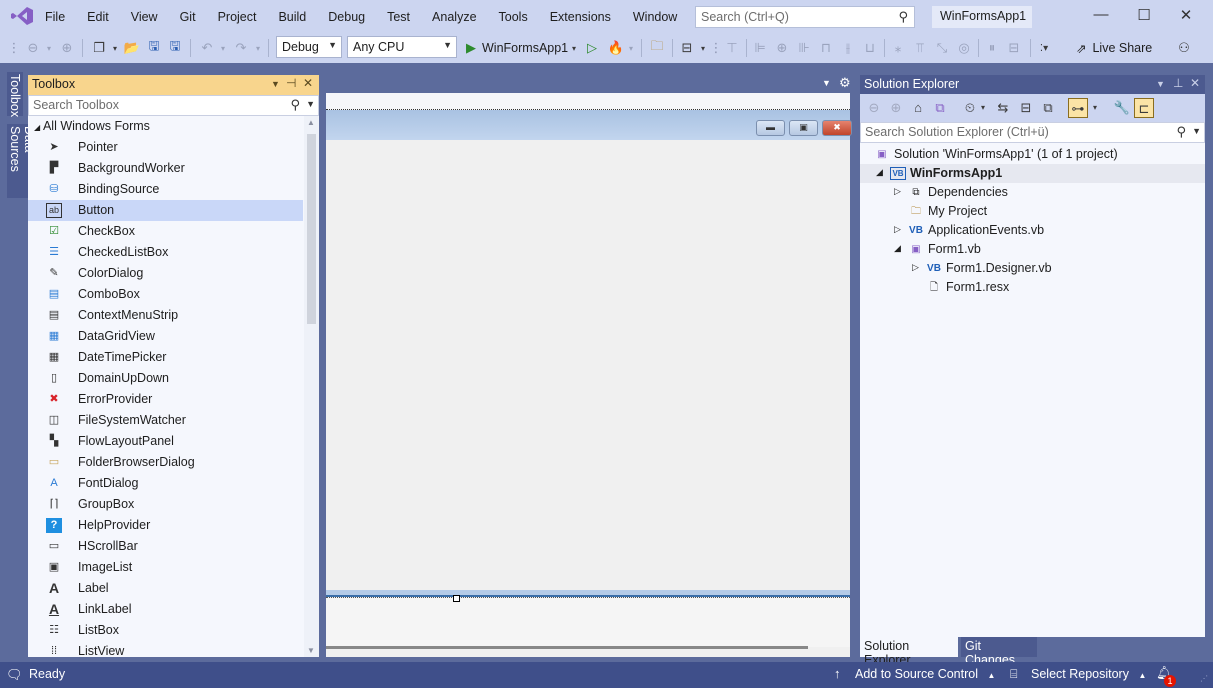 This screenshot has height=688, width=1213. I want to click on close-button: ✕, so click(1186, 17).